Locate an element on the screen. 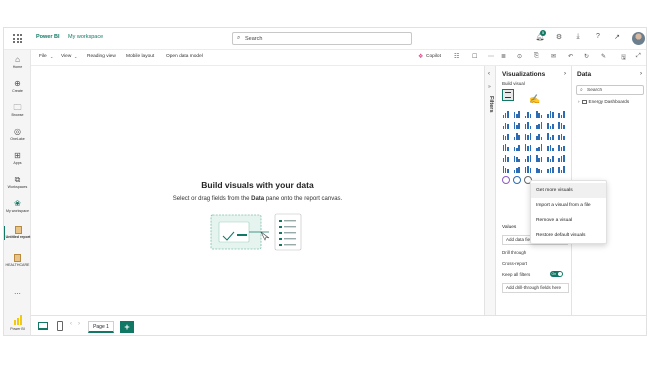 The image size is (650, 365). settings-icon: ⚙ is located at coordinates (559, 37).